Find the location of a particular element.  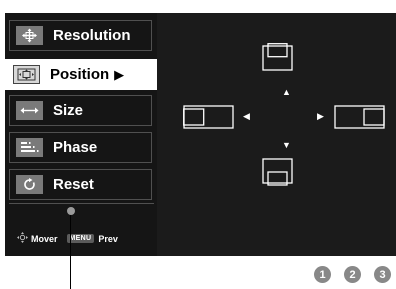

reset-icon is located at coordinates (29, 184).